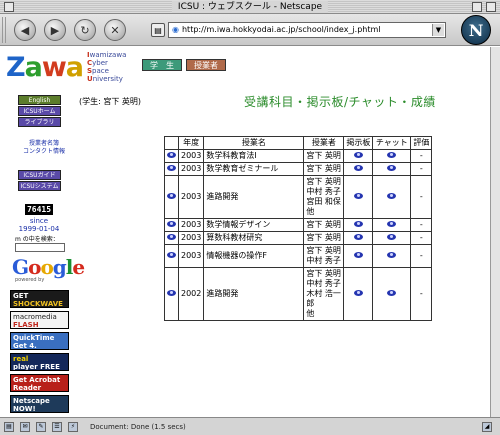 The width and height of the screenshot is (500, 435). I want to click on arrow-right-icon: ▶, so click(55, 30).